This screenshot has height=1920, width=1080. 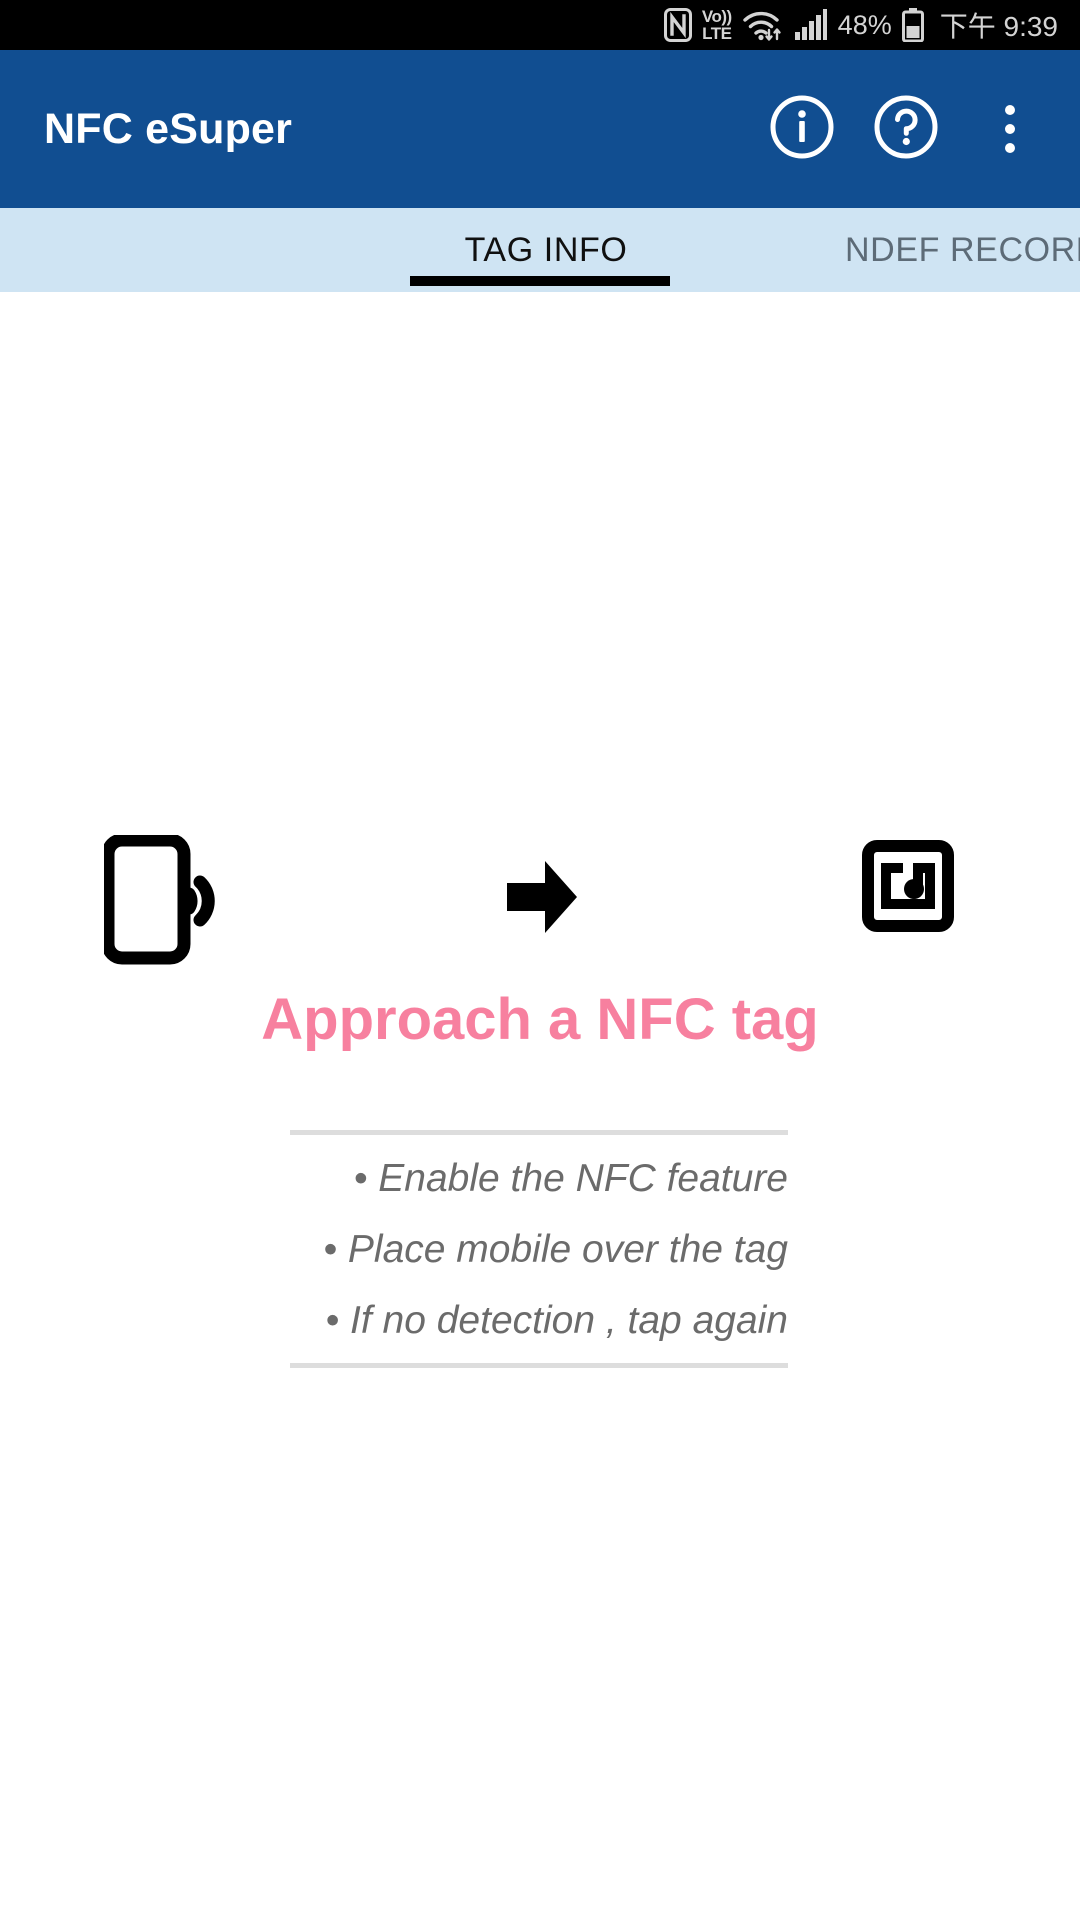 I want to click on tab-label: TAG INFO, so click(x=546, y=249).